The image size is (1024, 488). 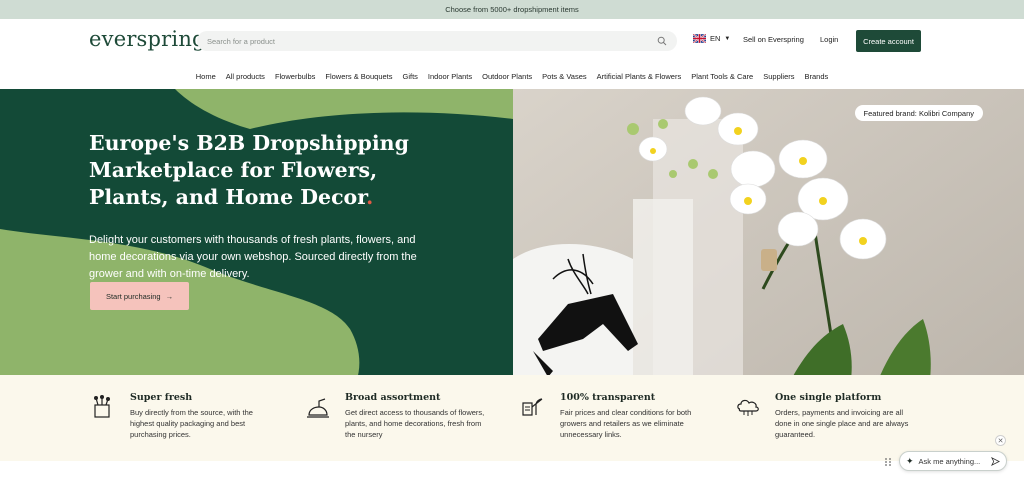 What do you see at coordinates (410, 76) in the screenshot?
I see `nav-item-gifts: Gifts` at bounding box center [410, 76].